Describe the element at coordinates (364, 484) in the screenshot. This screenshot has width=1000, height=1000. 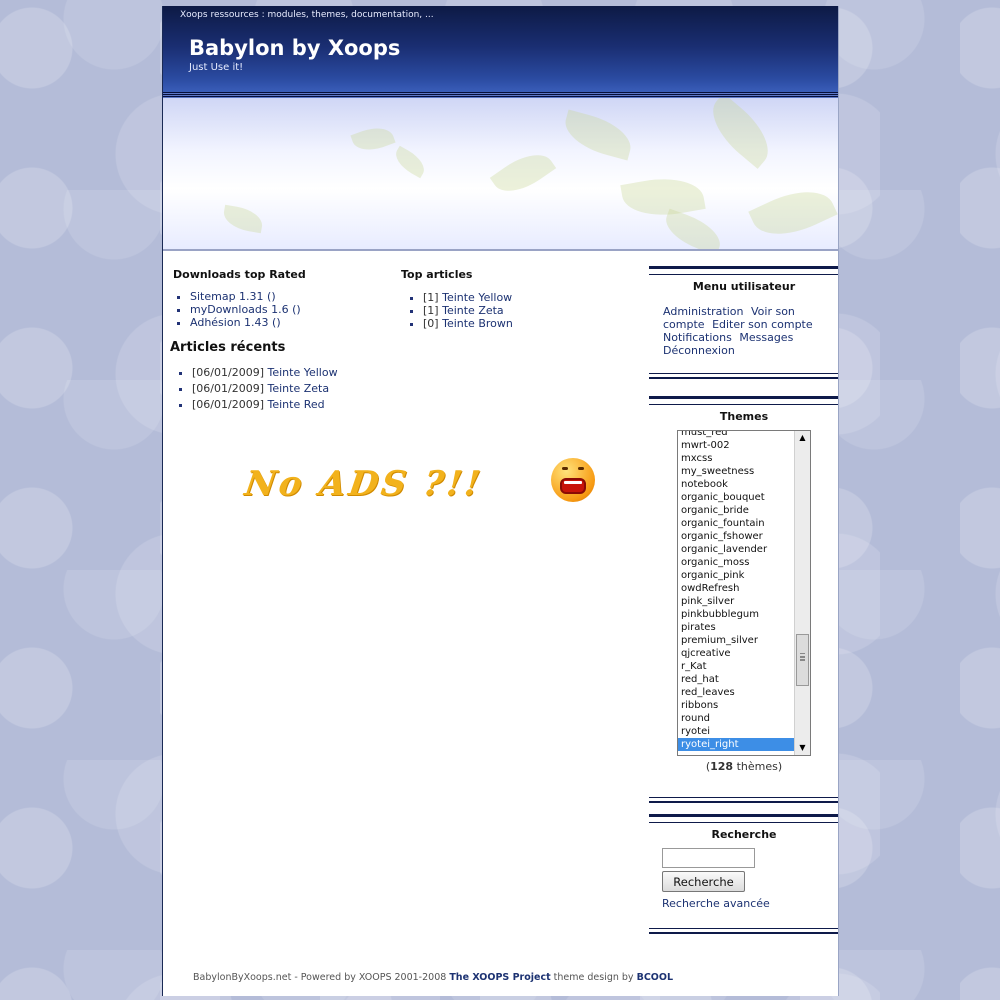
I see `noads-text: No ADS ?!!` at that location.